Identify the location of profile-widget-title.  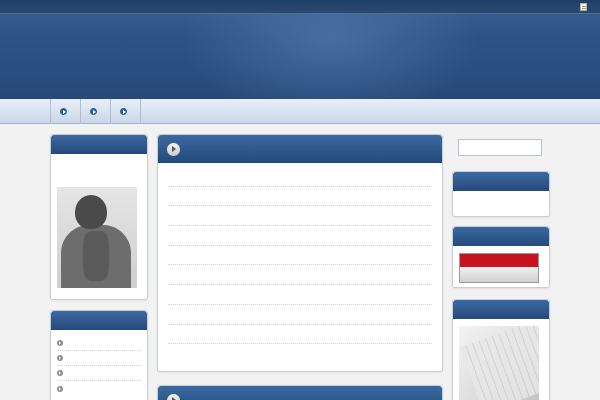
(99, 144).